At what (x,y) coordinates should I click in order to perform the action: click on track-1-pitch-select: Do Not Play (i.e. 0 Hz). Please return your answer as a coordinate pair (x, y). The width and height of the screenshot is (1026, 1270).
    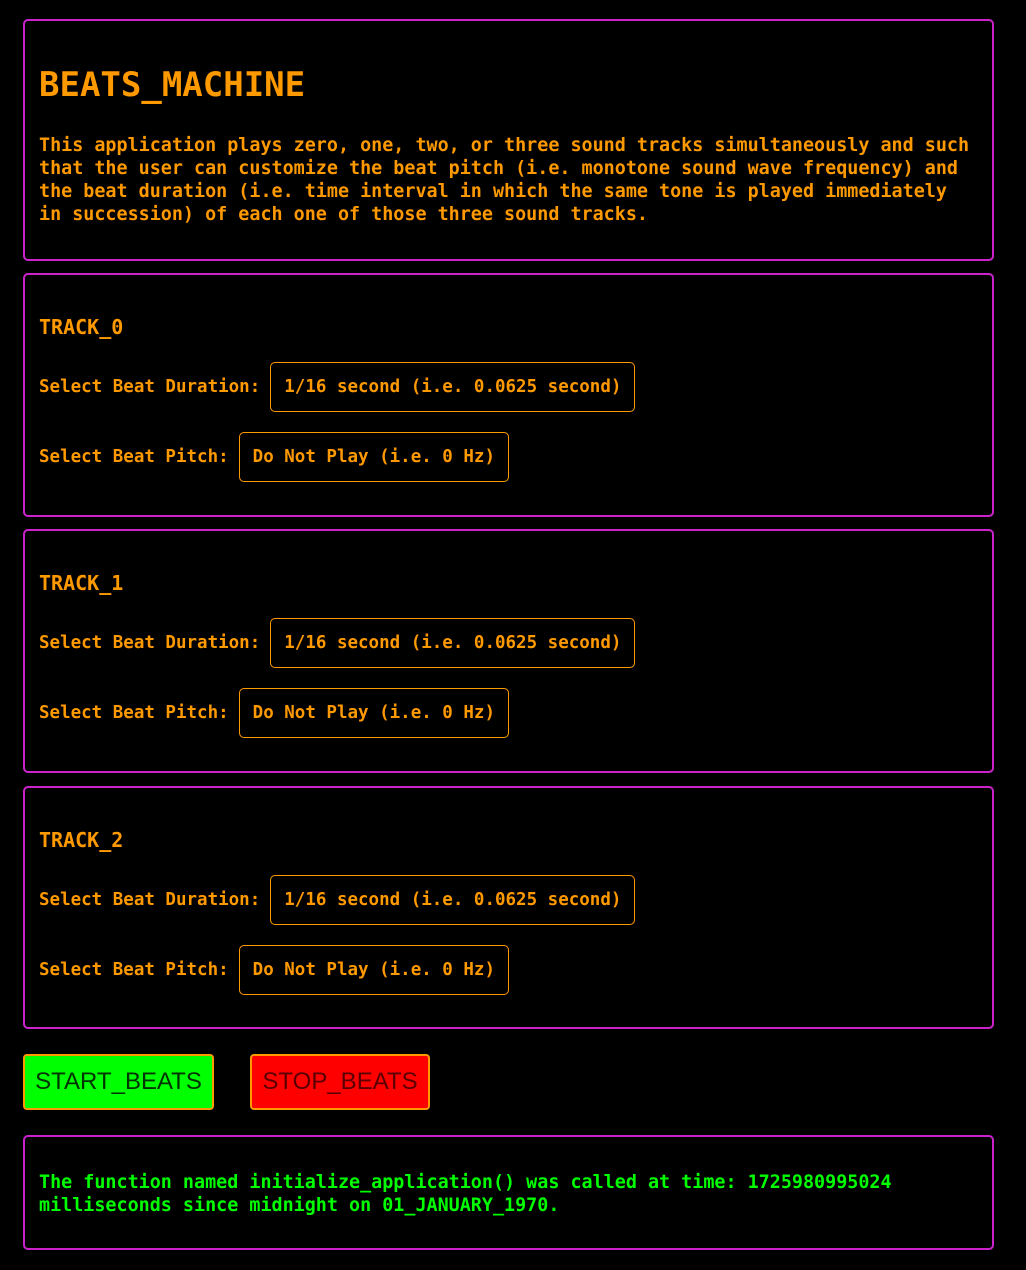
    Looking at the image, I should click on (373, 713).